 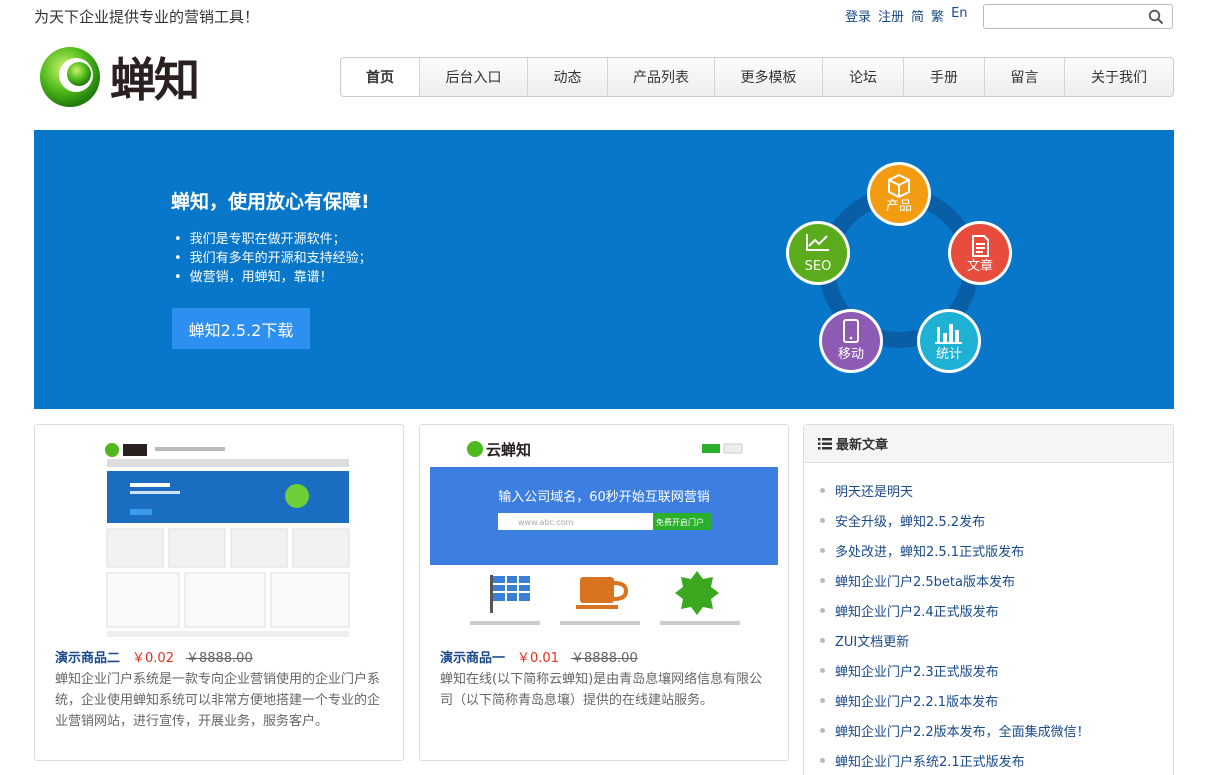 What do you see at coordinates (568, 77) in the screenshot?
I see `nav-item: 动态` at bounding box center [568, 77].